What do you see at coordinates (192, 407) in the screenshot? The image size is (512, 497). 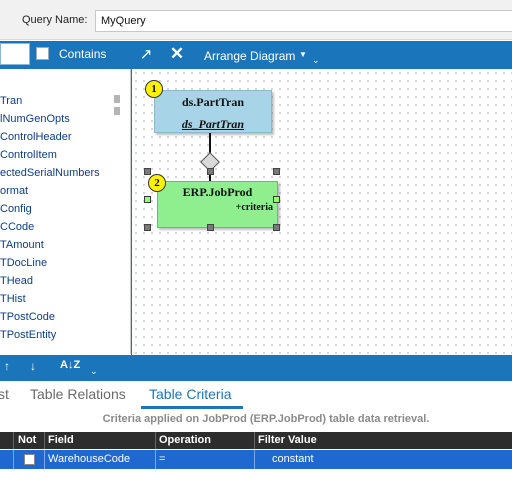 I see `active-tab-indicator` at bounding box center [192, 407].